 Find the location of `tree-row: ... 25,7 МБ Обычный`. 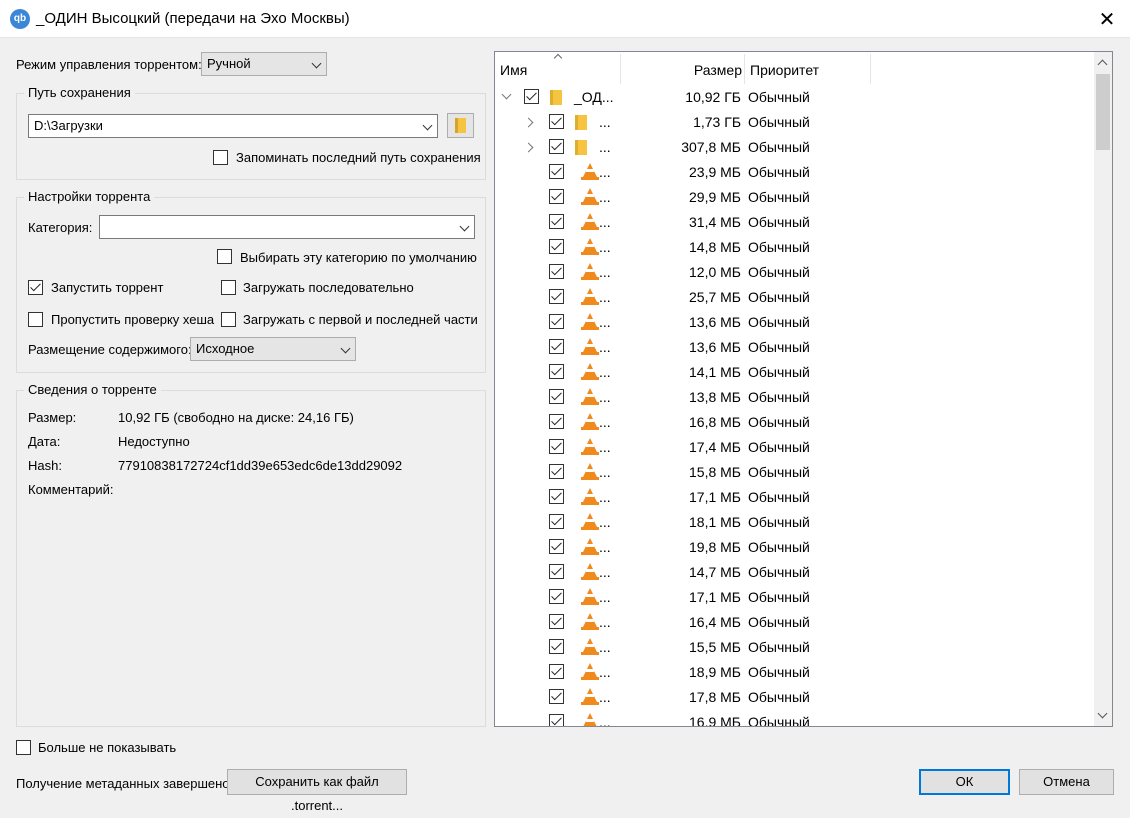

tree-row: ... 25,7 МБ Обычный is located at coordinates (795, 297).